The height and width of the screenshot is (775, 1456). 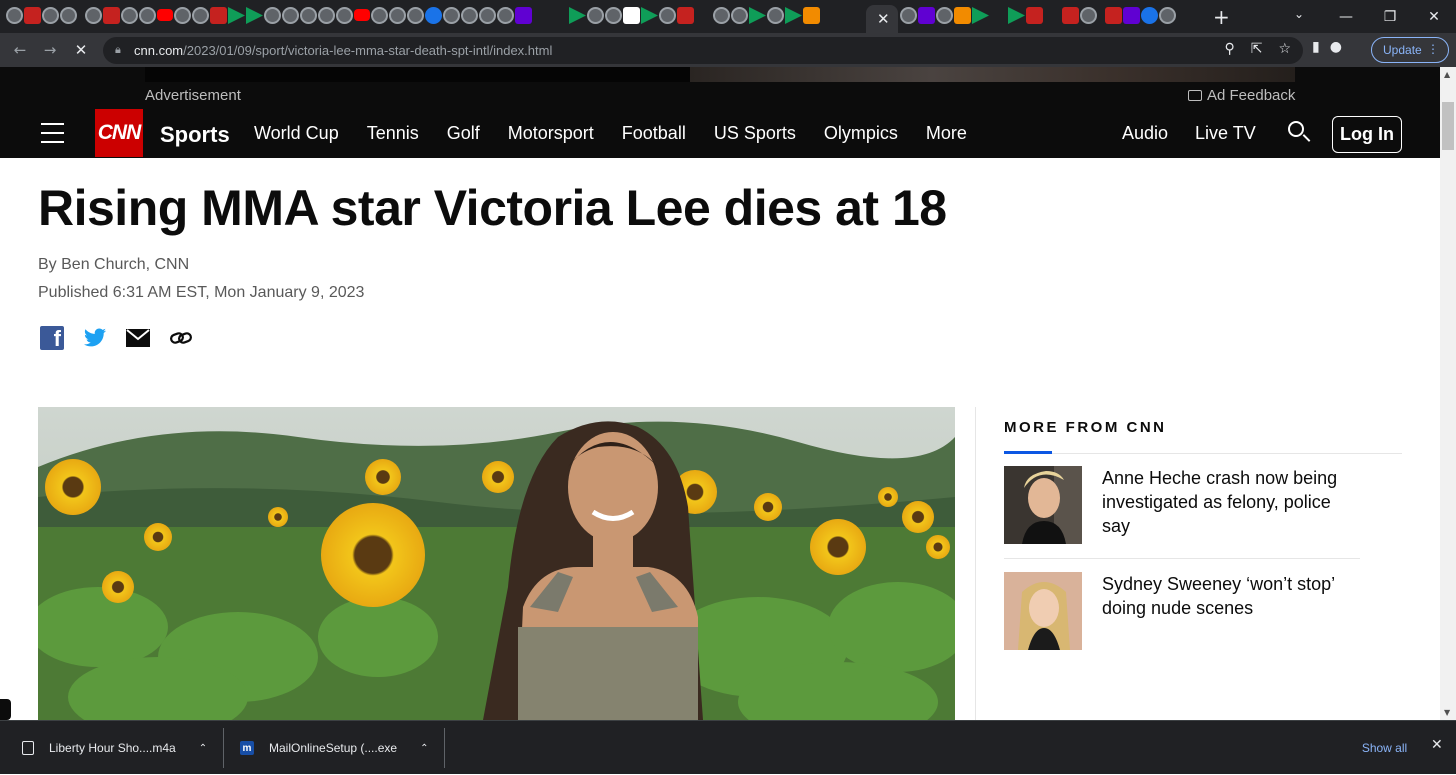 I want to click on show-all-button: Show all, so click(x=1384, y=748).